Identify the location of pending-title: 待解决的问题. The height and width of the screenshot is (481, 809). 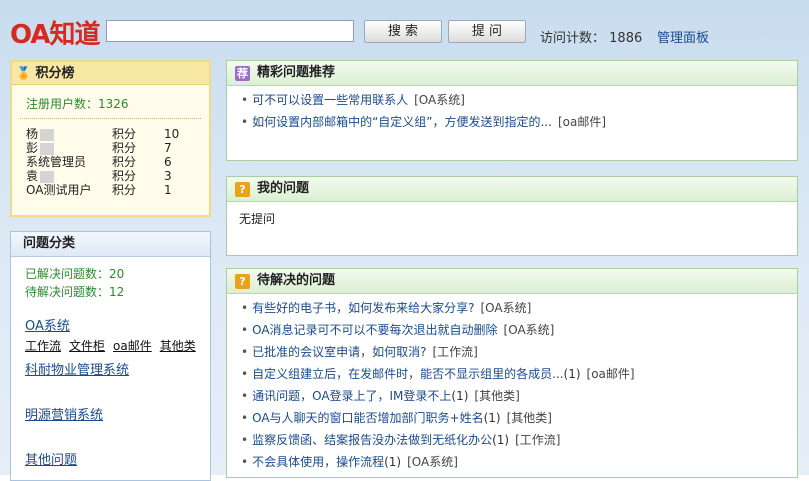
(296, 280).